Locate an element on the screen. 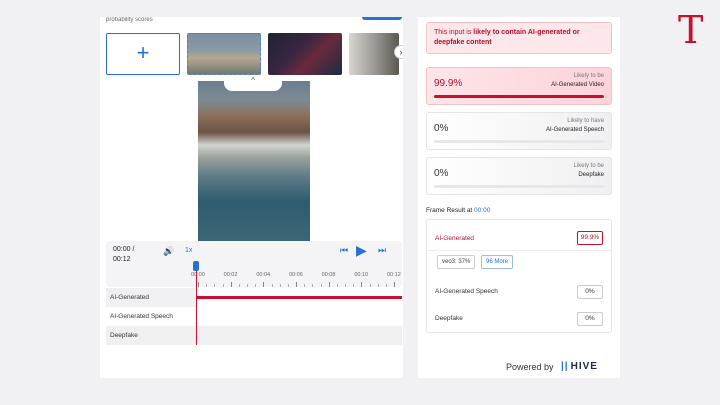  tick-label: 00:04 is located at coordinates (263, 275).